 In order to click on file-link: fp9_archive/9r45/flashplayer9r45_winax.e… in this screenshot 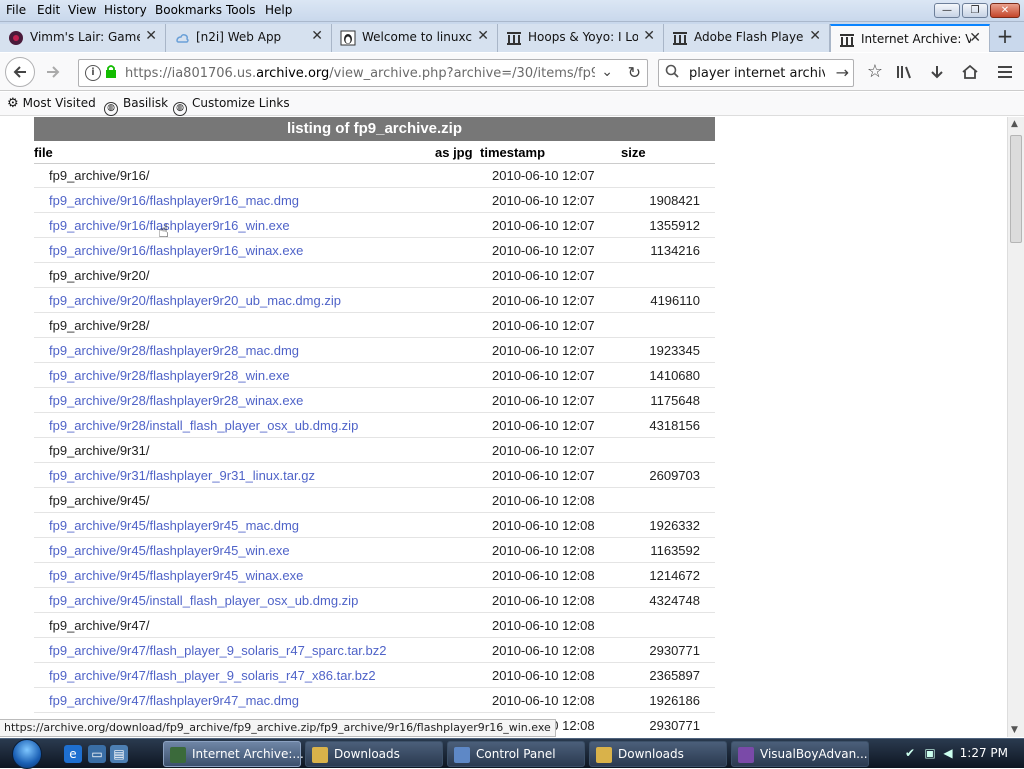, I will do `click(176, 575)`.